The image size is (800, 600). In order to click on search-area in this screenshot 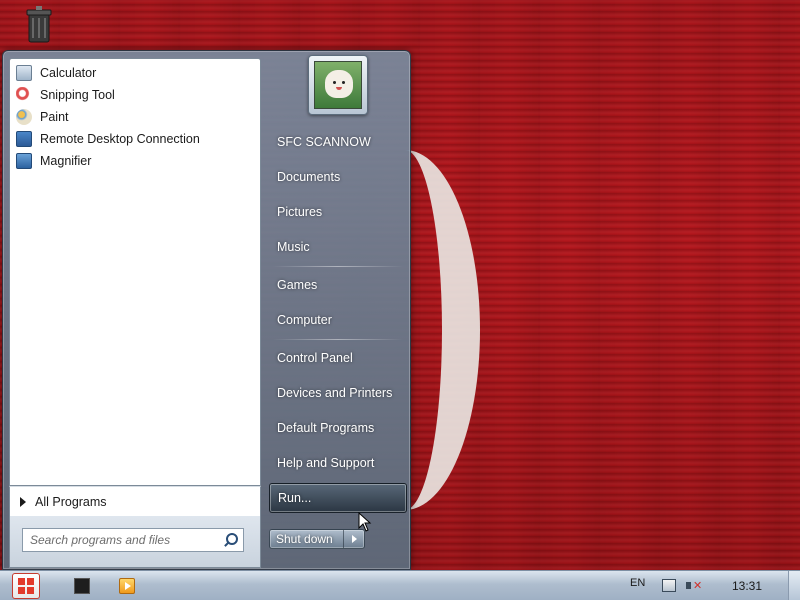, I will do `click(135, 542)`.